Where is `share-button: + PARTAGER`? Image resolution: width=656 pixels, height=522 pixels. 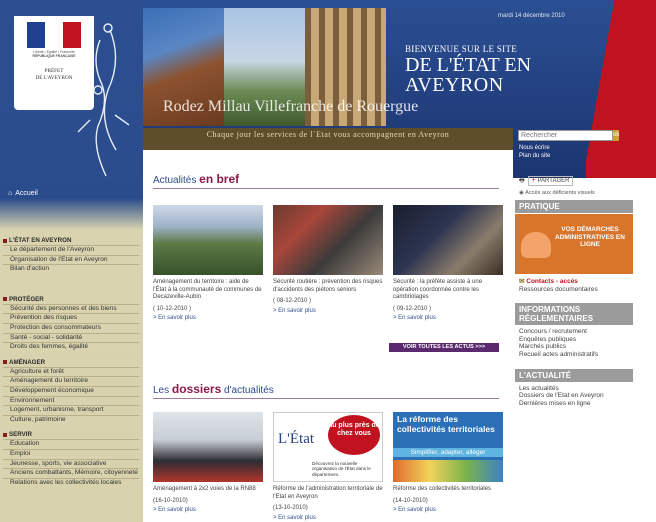
share-button: + PARTAGER is located at coordinates (550, 181).